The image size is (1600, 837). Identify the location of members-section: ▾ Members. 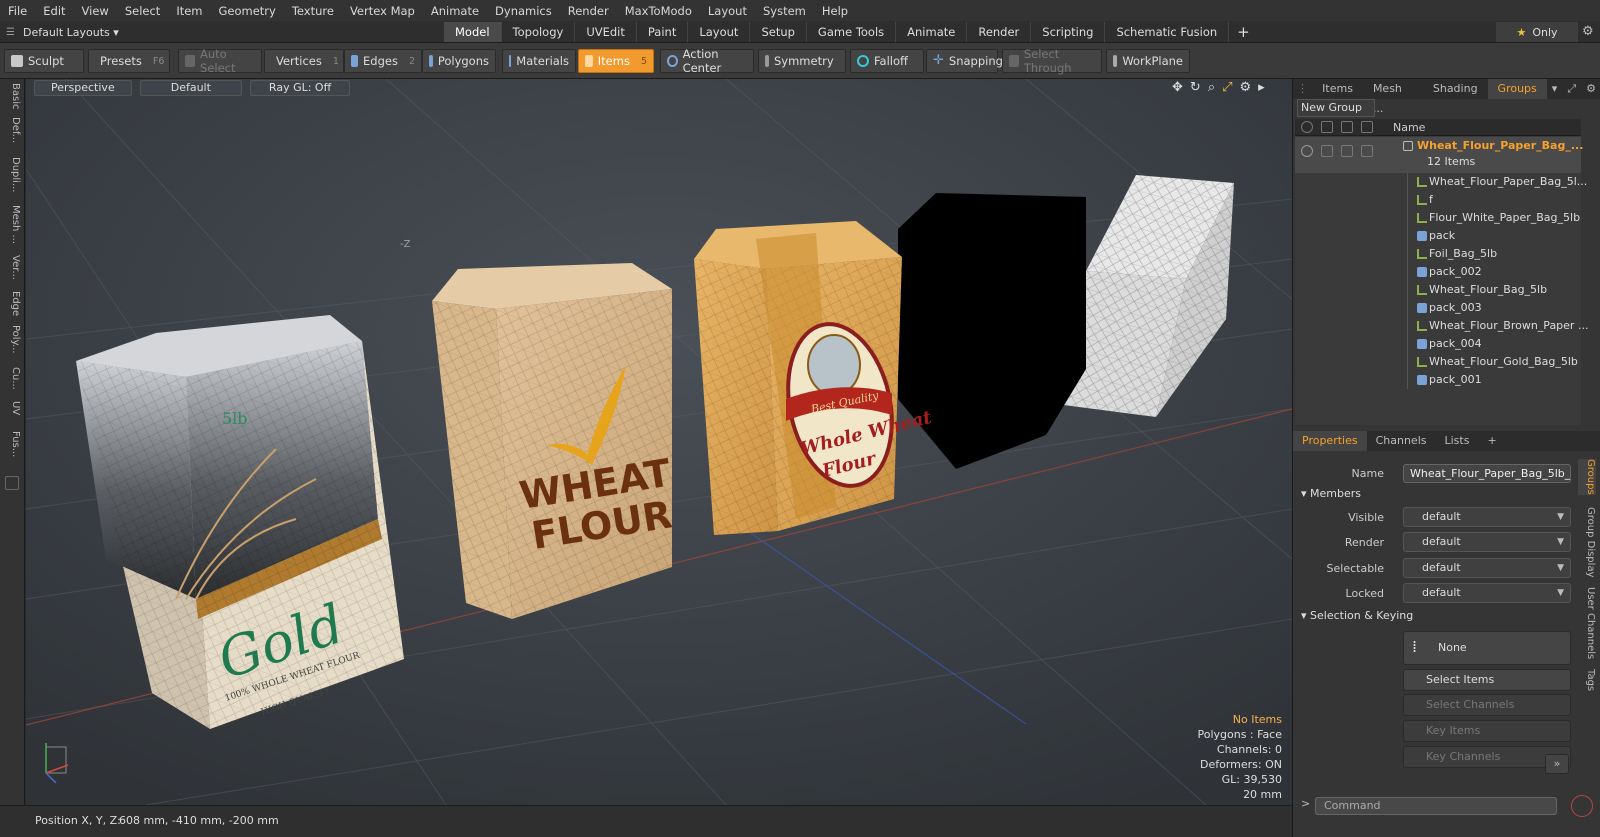
(1331, 493).